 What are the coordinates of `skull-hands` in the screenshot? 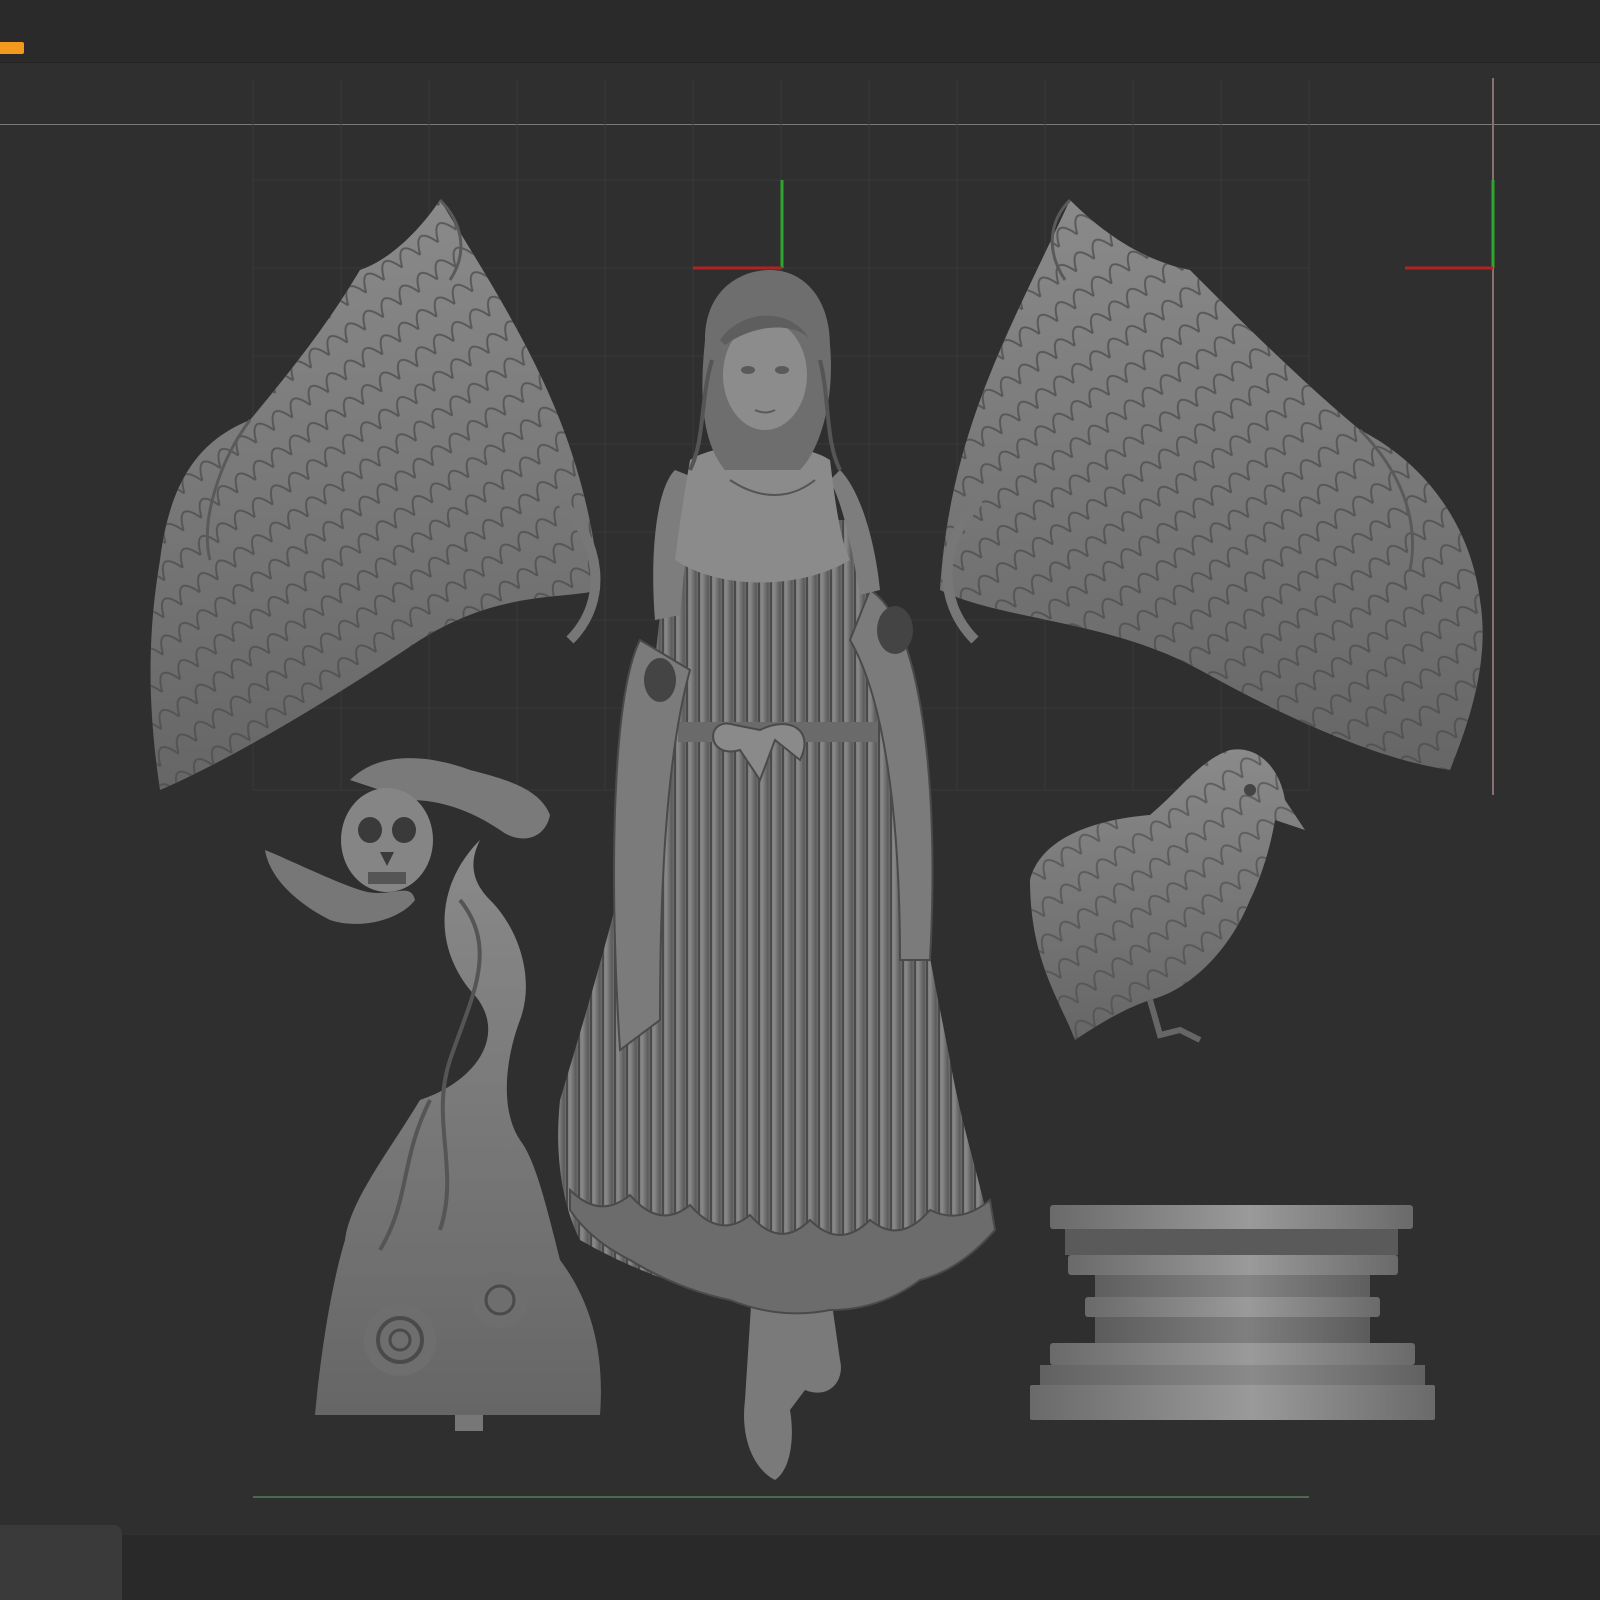 It's located at (407, 841).